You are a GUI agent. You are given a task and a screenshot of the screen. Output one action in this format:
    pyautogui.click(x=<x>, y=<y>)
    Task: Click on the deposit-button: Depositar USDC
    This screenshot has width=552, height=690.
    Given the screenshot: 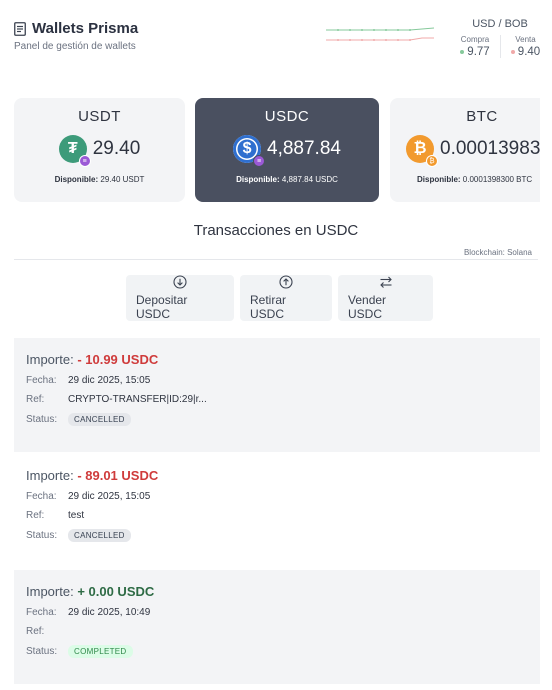 What is the action you would take?
    pyautogui.click(x=180, y=298)
    